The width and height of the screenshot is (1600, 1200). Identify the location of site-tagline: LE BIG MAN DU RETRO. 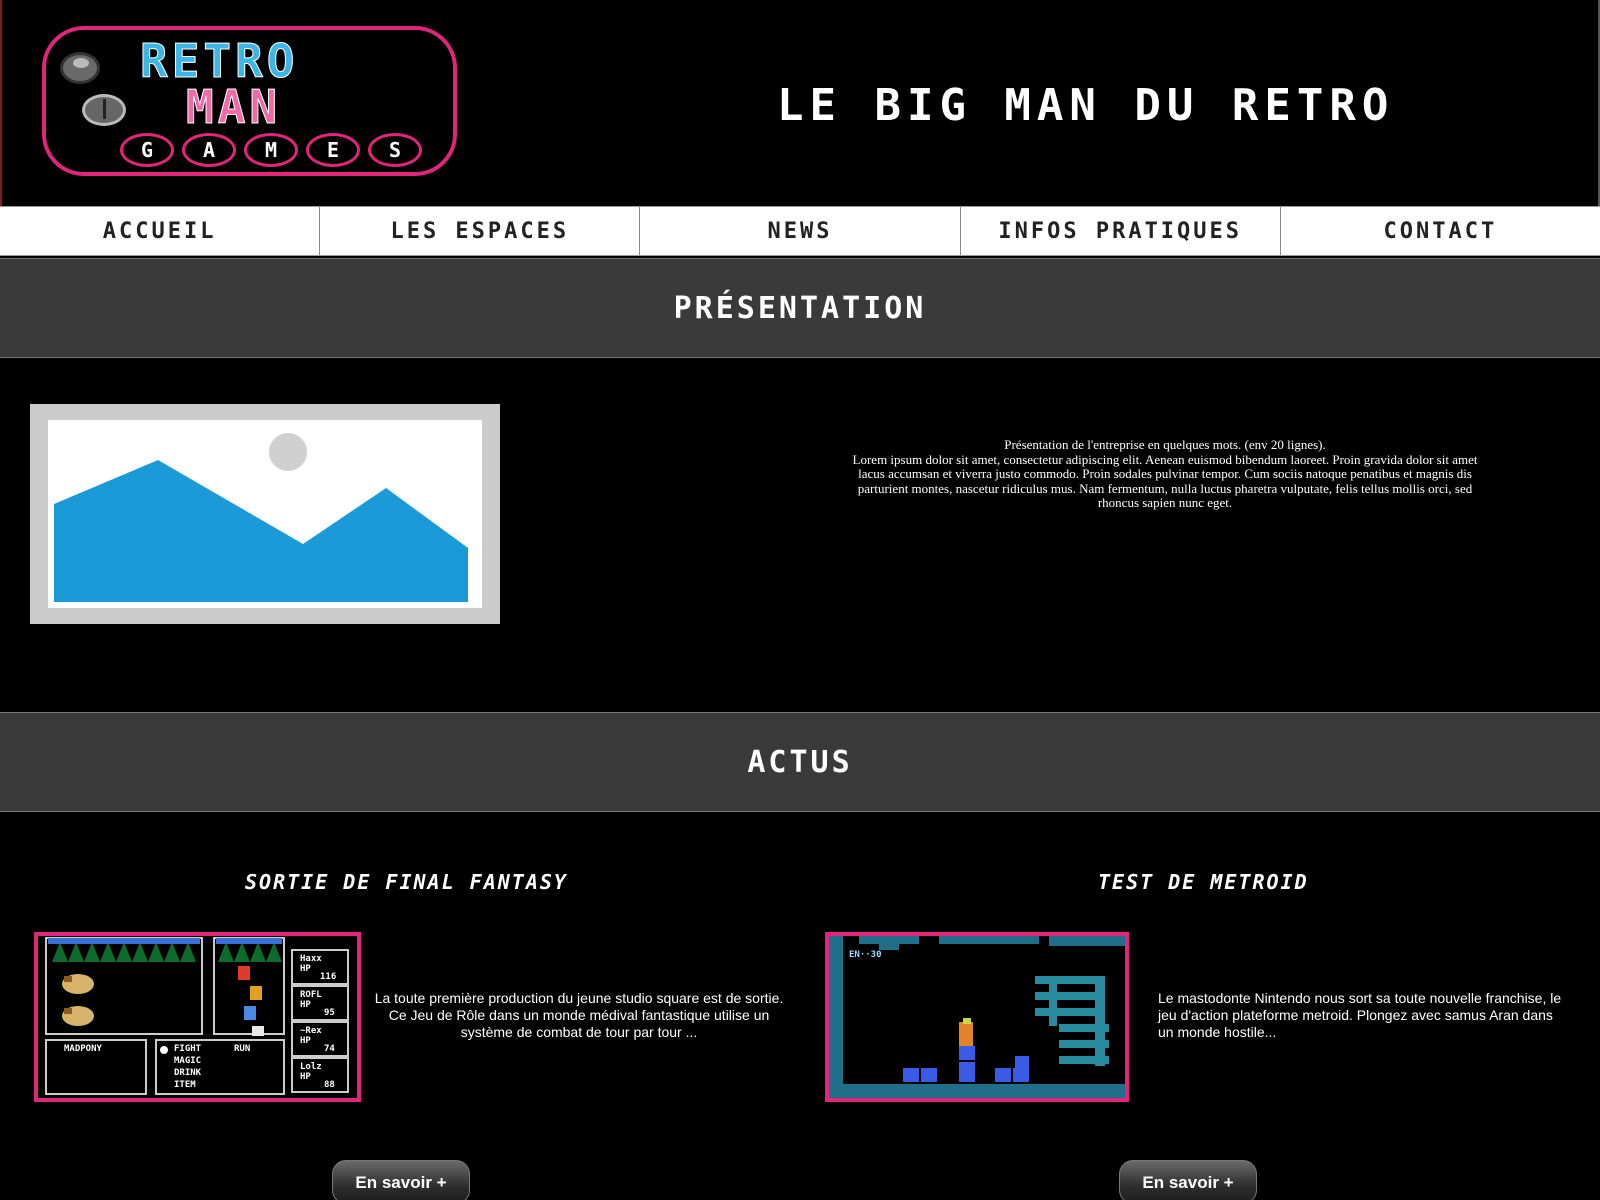
(1086, 105).